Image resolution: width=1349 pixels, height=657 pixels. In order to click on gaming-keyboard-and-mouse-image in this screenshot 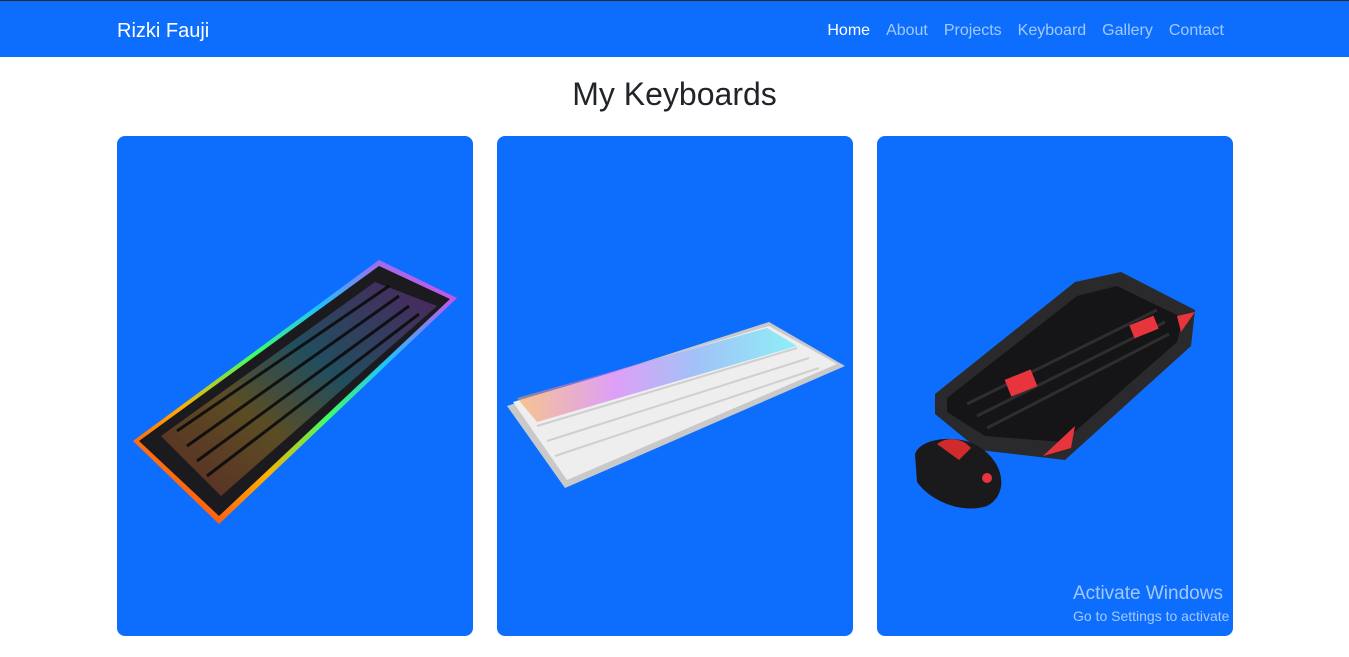, I will do `click(1055, 390)`.